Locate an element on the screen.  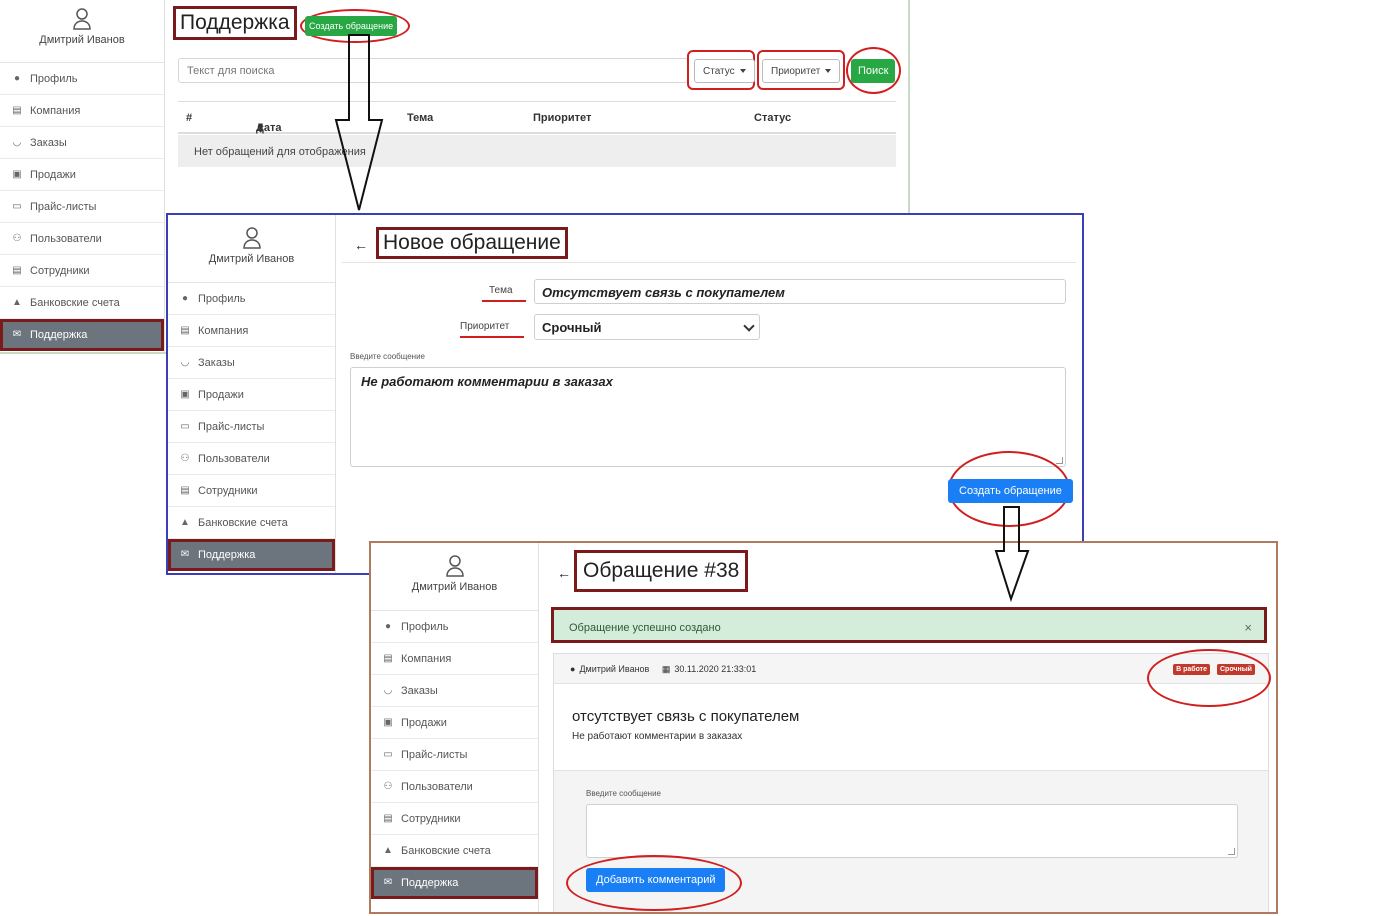
page-title: Поддержка is located at coordinates (235, 23).